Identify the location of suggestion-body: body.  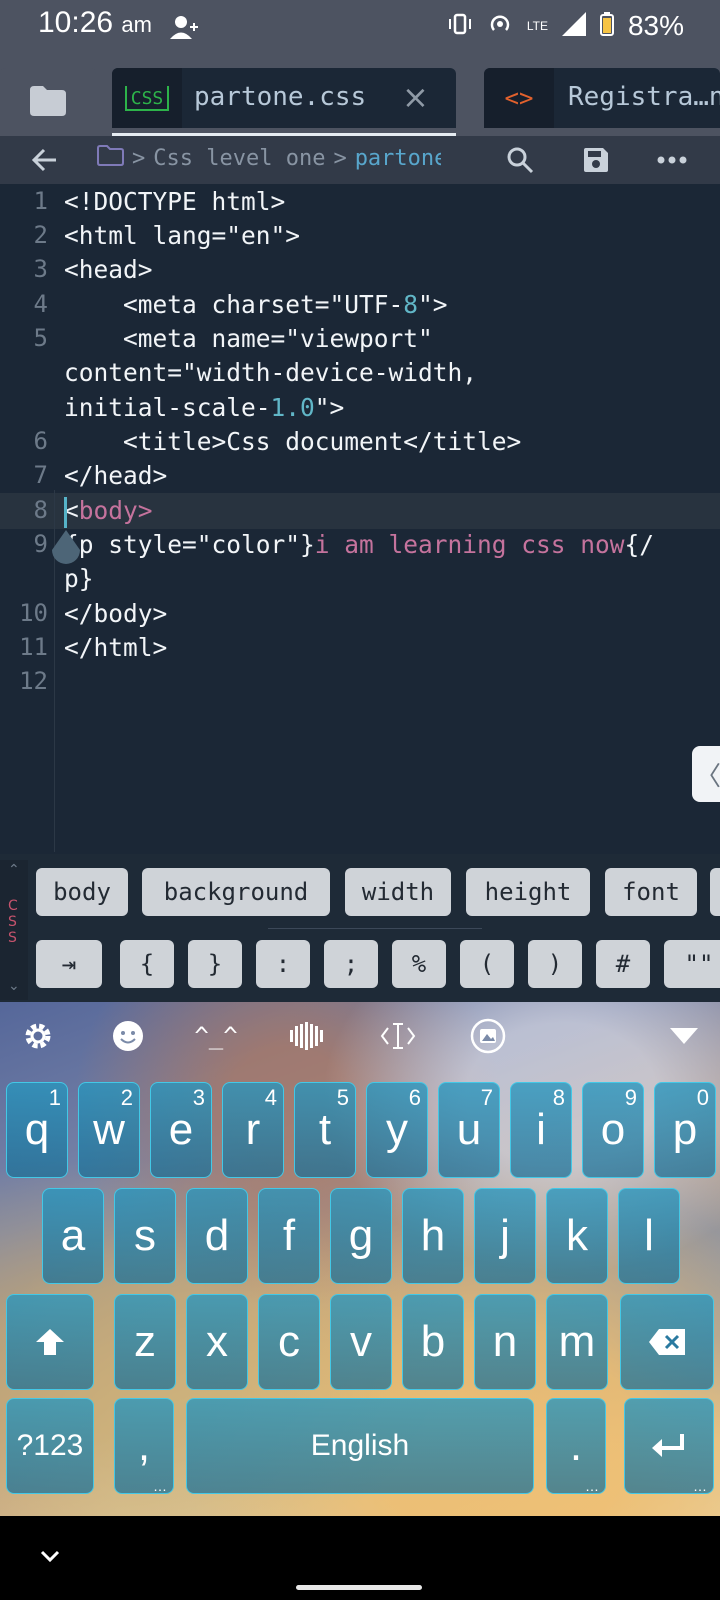
(82, 892).